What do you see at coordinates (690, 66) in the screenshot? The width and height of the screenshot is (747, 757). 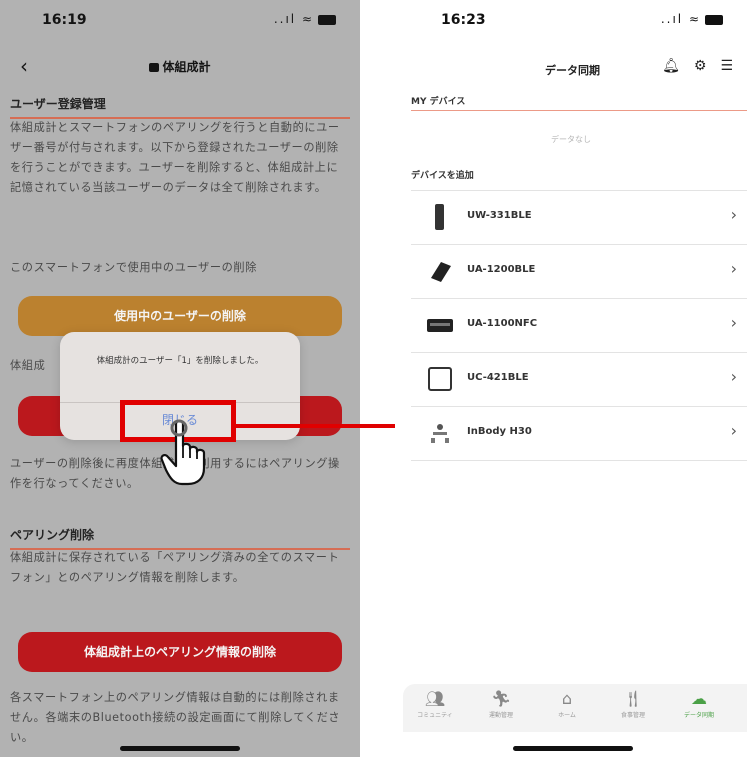 I see `header-actions: 🔔︎ ⚙ ☰` at bounding box center [690, 66].